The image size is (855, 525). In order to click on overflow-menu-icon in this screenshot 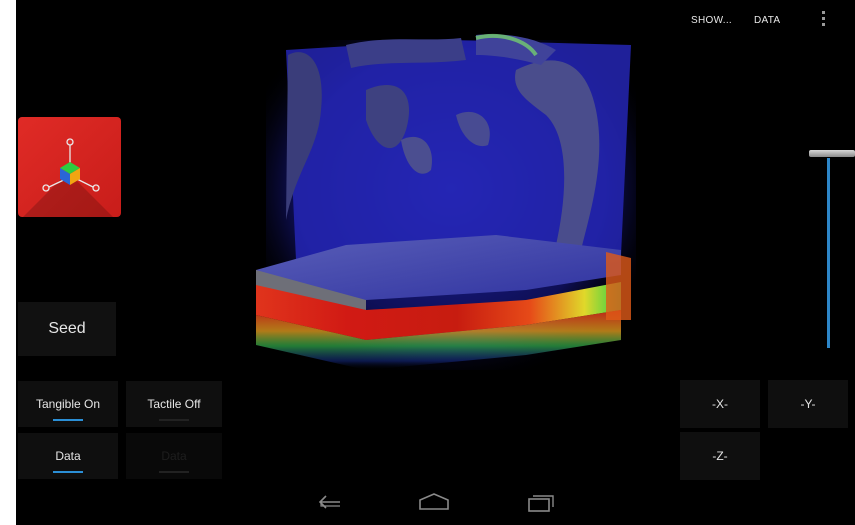, I will do `click(823, 21)`.